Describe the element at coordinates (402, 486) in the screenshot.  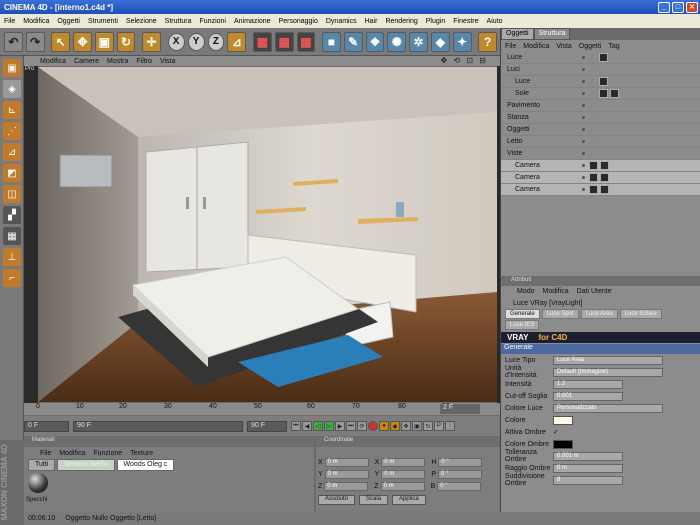
I see `size-z-field: 0 m` at that location.